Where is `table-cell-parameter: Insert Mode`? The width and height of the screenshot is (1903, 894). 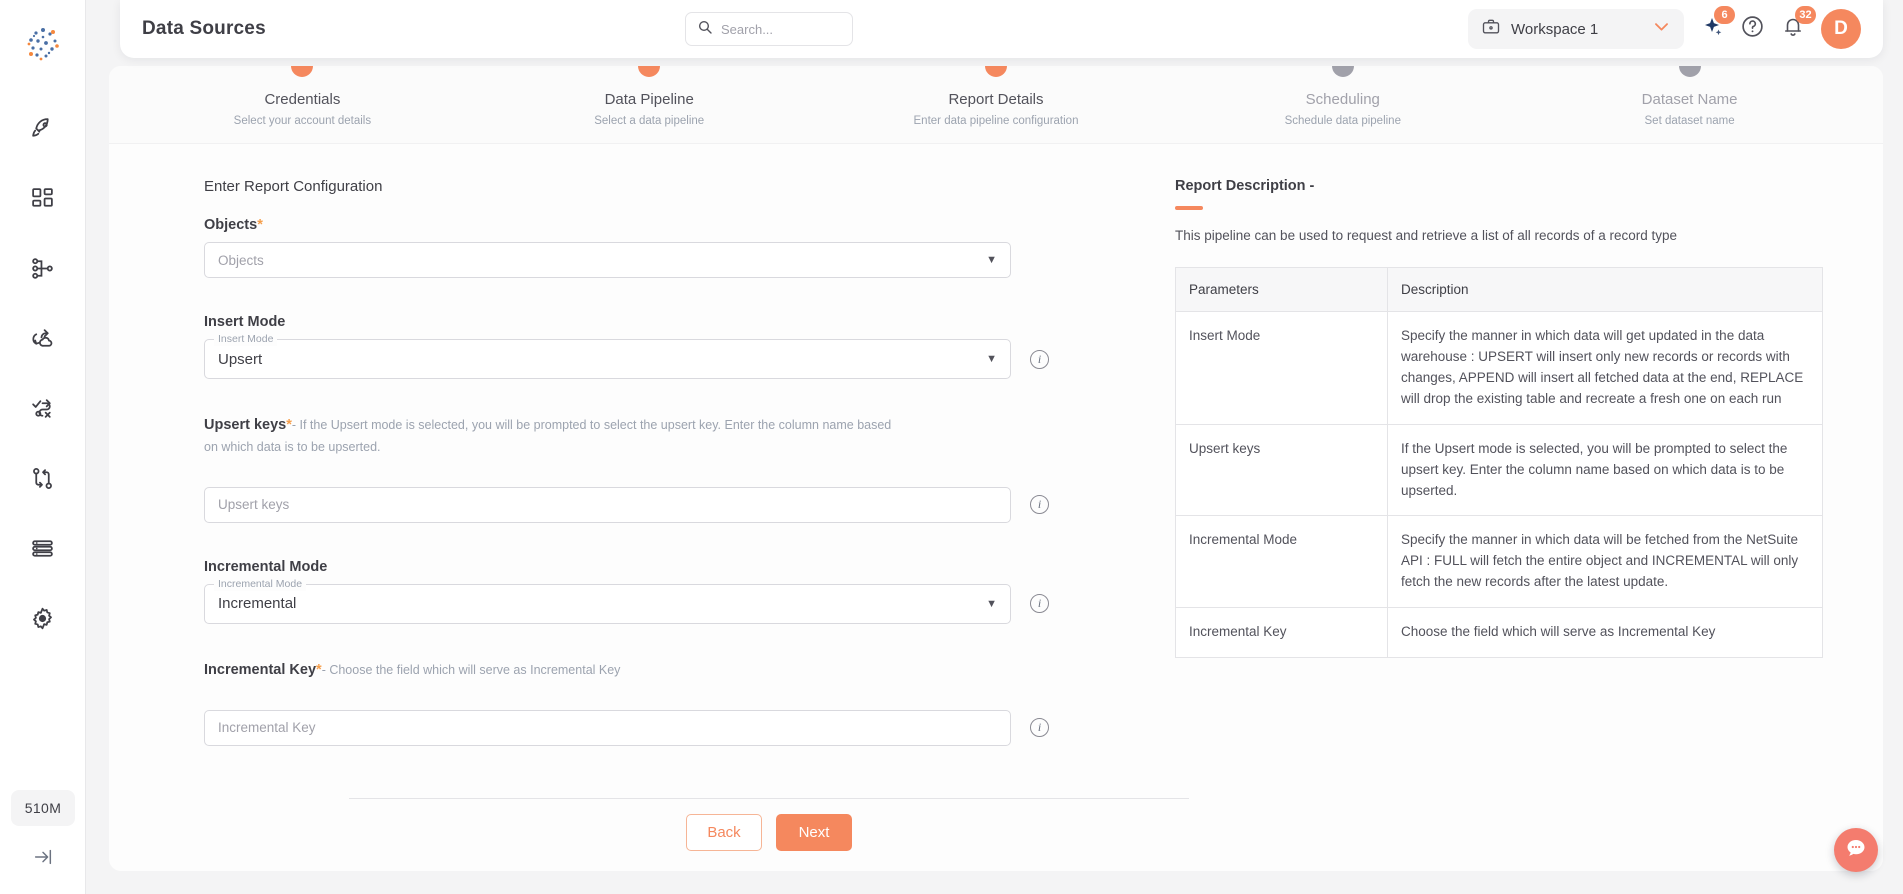 table-cell-parameter: Insert Mode is located at coordinates (1281, 368).